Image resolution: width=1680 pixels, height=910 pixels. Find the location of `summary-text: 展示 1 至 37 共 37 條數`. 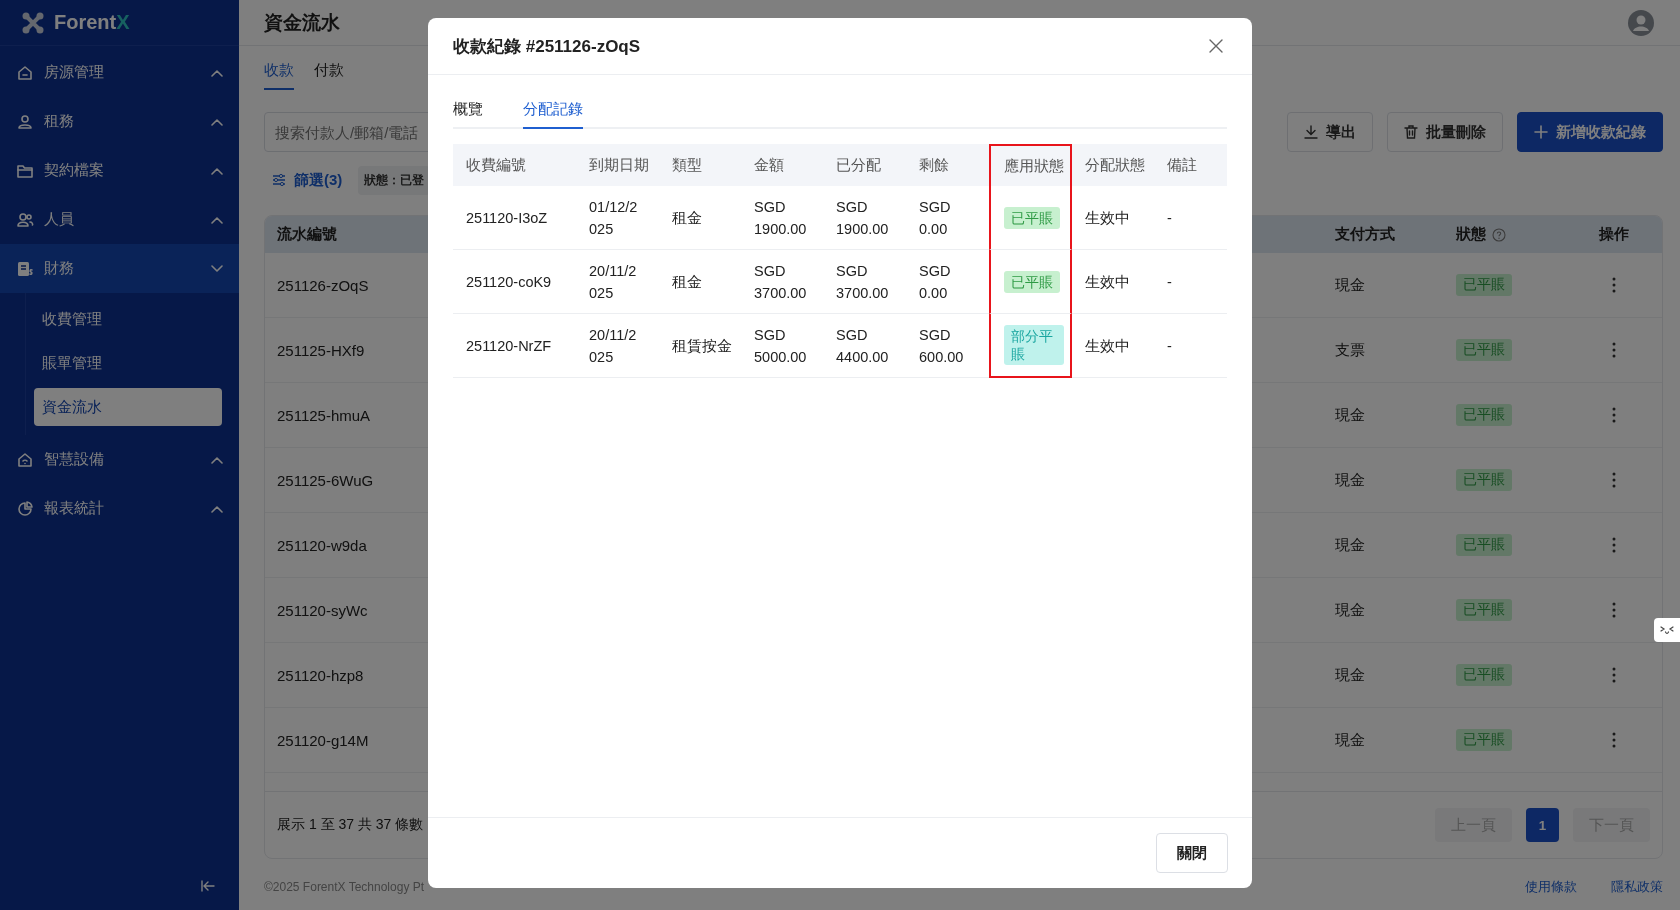

summary-text: 展示 1 至 37 共 37 條數 is located at coordinates (350, 825).